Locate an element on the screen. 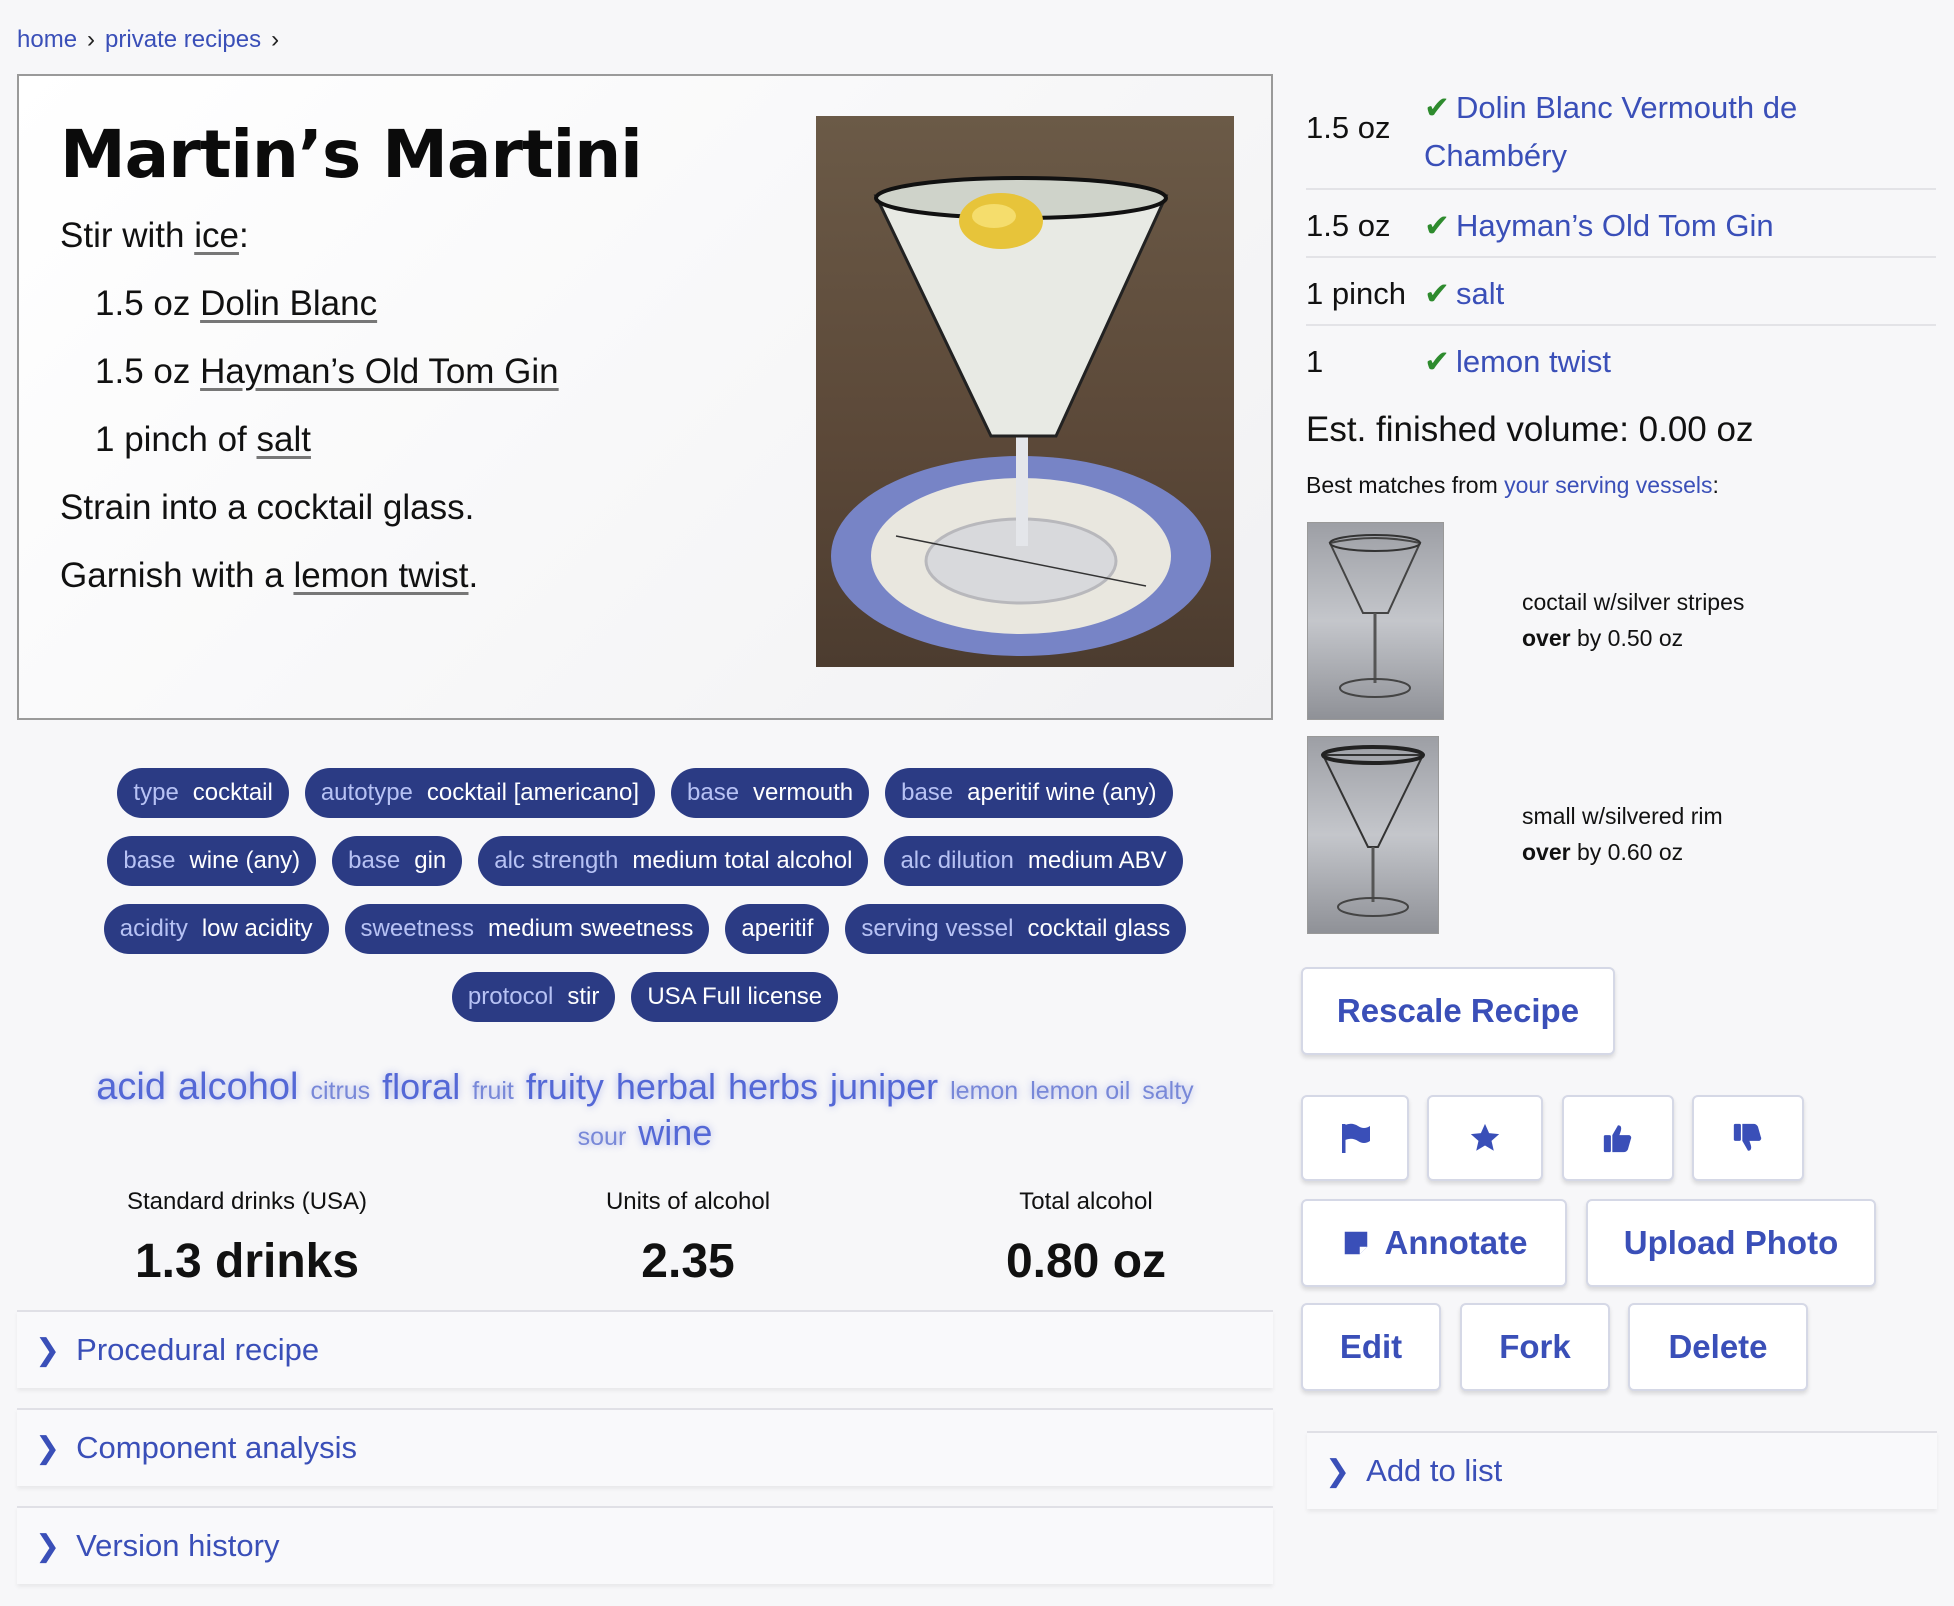 The image size is (1954, 1606). thumbs-up-button is located at coordinates (1618, 1138).